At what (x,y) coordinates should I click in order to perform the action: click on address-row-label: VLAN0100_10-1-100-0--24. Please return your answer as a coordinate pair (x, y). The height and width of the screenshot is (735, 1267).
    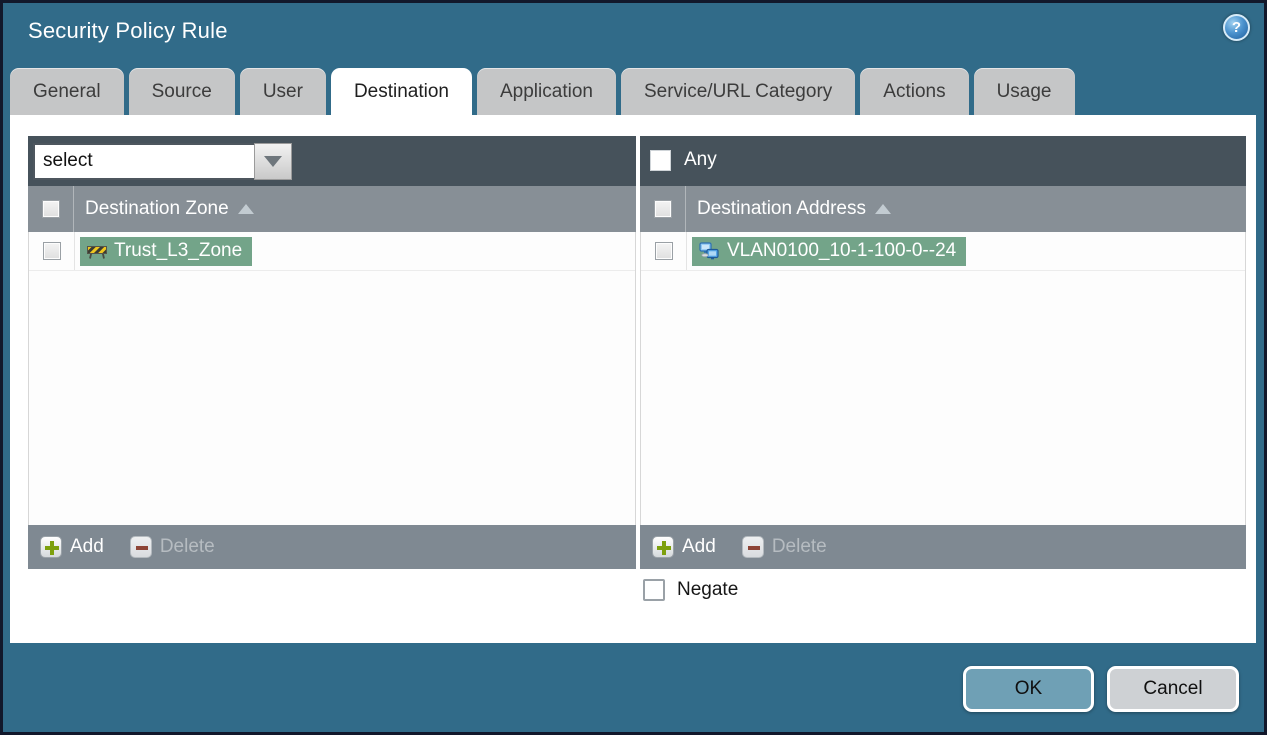
    Looking at the image, I should click on (842, 250).